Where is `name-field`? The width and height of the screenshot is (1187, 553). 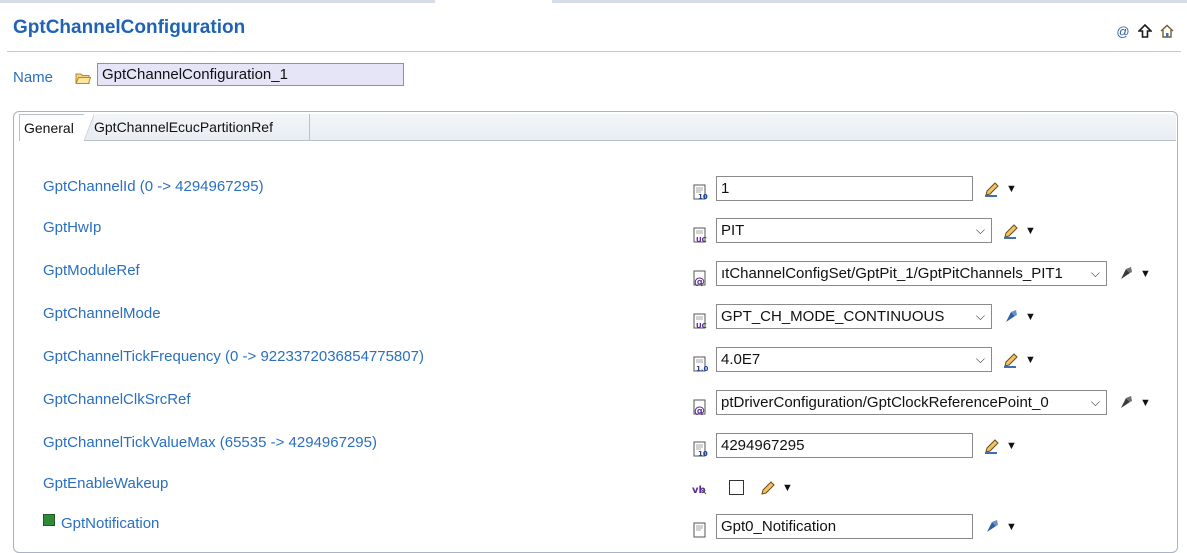 name-field is located at coordinates (250, 74).